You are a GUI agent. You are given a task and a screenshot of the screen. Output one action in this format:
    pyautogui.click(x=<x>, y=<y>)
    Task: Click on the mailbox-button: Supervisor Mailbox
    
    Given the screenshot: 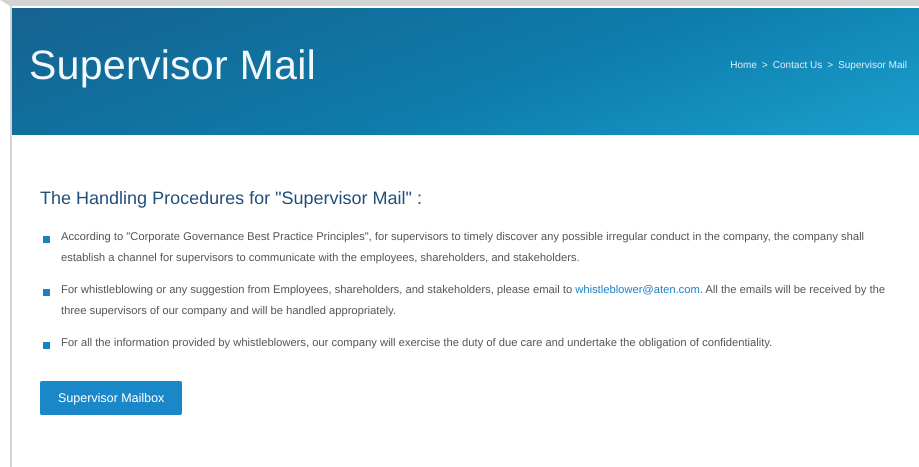 What is the action you would take?
    pyautogui.click(x=111, y=398)
    